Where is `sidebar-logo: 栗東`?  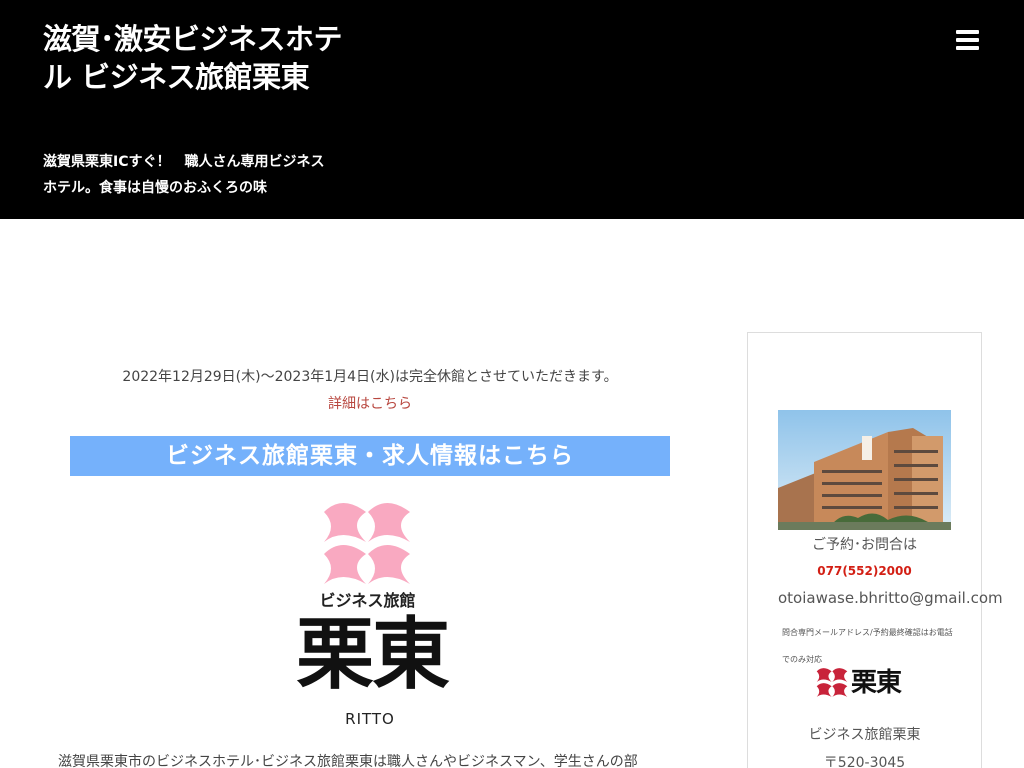
sidebar-logo: 栗東 is located at coordinates (866, 683).